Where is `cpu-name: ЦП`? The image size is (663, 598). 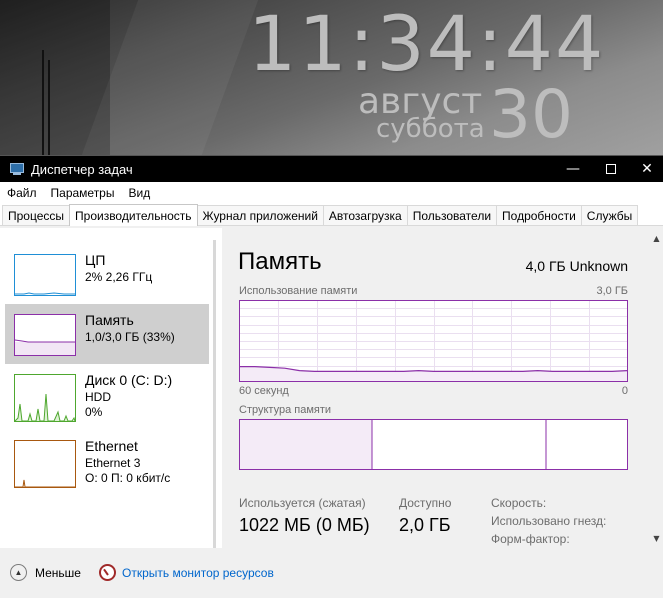
cpu-name: ЦП is located at coordinates (95, 260).